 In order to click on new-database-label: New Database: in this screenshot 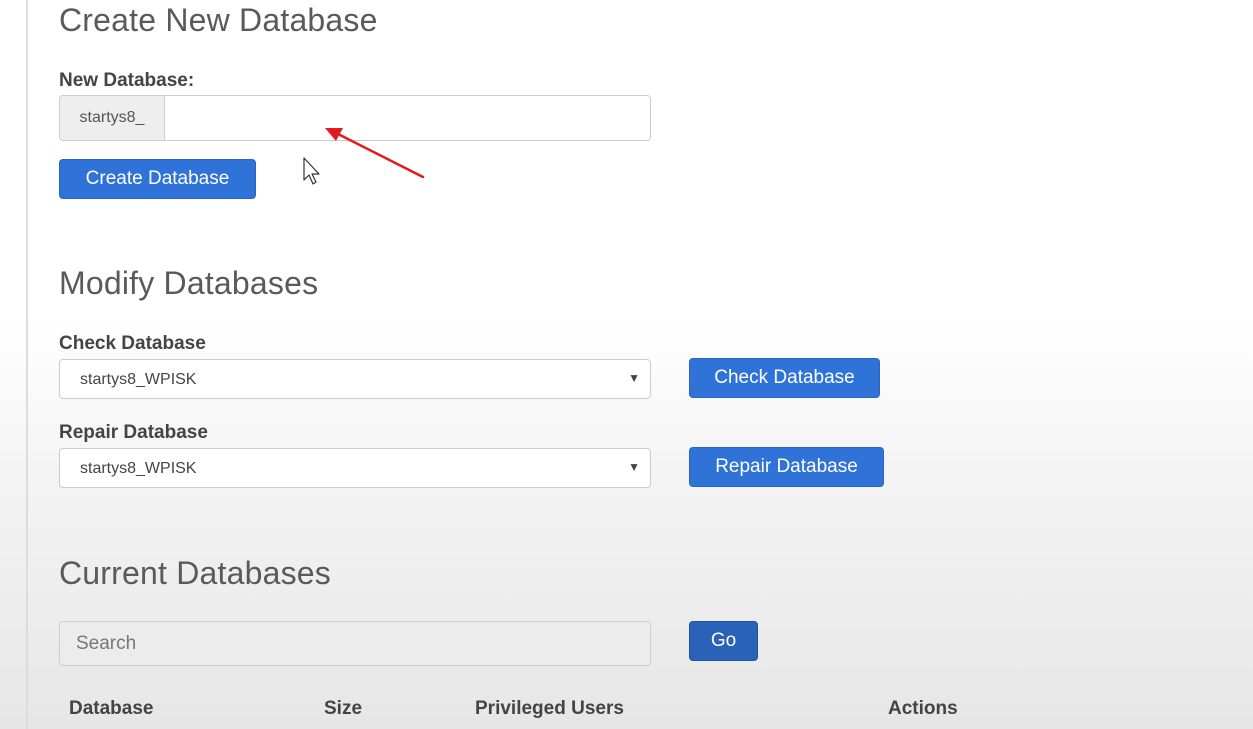, I will do `click(127, 80)`.